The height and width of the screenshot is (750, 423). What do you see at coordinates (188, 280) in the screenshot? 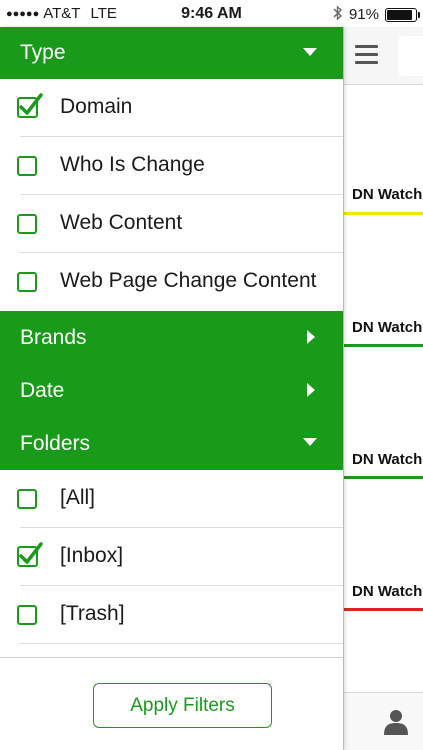
I see `filter-label: Web Page Change Content` at bounding box center [188, 280].